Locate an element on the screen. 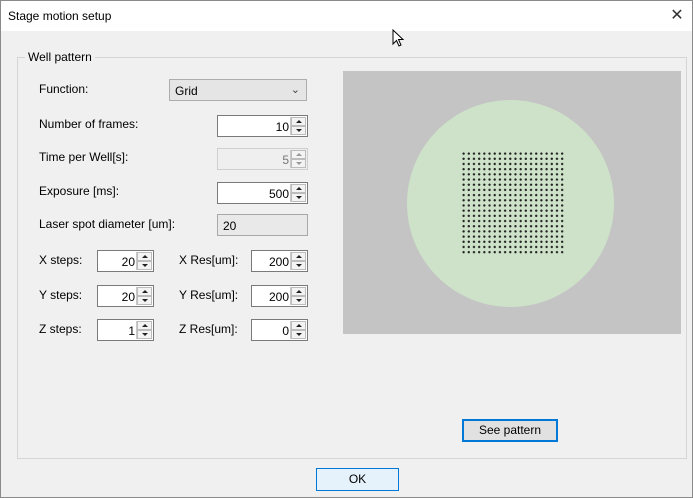 This screenshot has height=498, width=693. frames-stepper: 10 is located at coordinates (262, 126).